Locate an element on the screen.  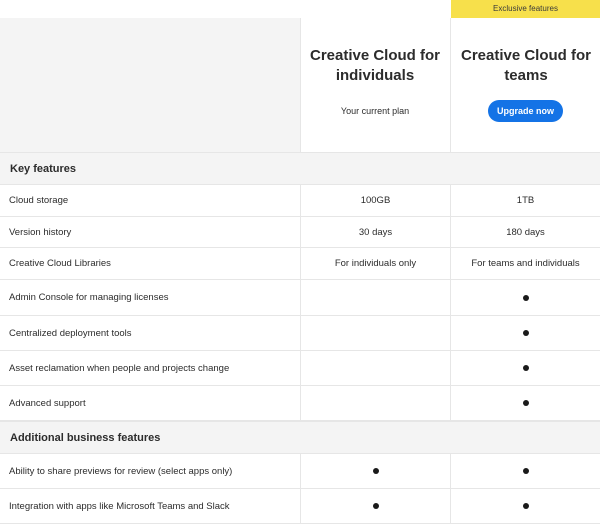
table-row: Cloud storage 100GB 1TB is located at coordinates (300, 201).